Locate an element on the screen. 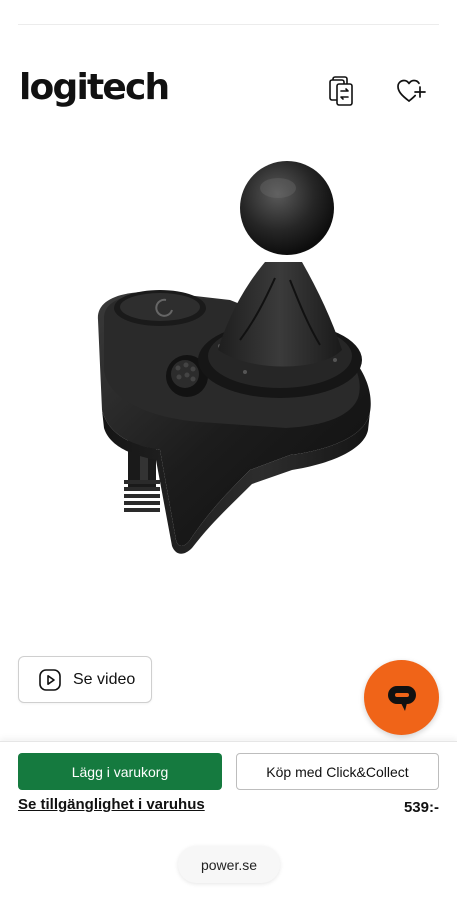 This screenshot has height=900, width=457. heart-plus-icon is located at coordinates (411, 90).